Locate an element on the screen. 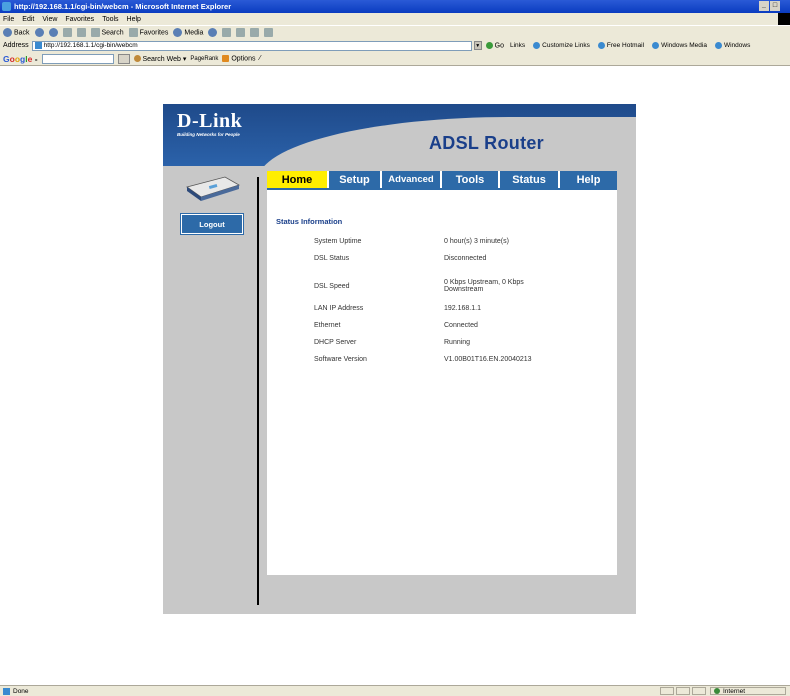  status-label: LAN IP Address is located at coordinates (339, 308).